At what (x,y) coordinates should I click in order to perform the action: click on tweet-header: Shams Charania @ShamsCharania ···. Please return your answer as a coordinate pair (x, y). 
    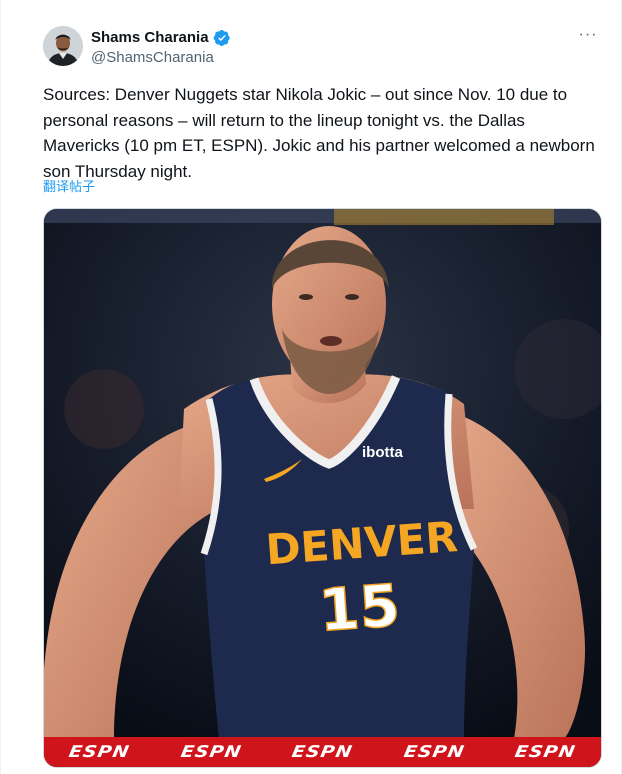
    Looking at the image, I should click on (323, 48).